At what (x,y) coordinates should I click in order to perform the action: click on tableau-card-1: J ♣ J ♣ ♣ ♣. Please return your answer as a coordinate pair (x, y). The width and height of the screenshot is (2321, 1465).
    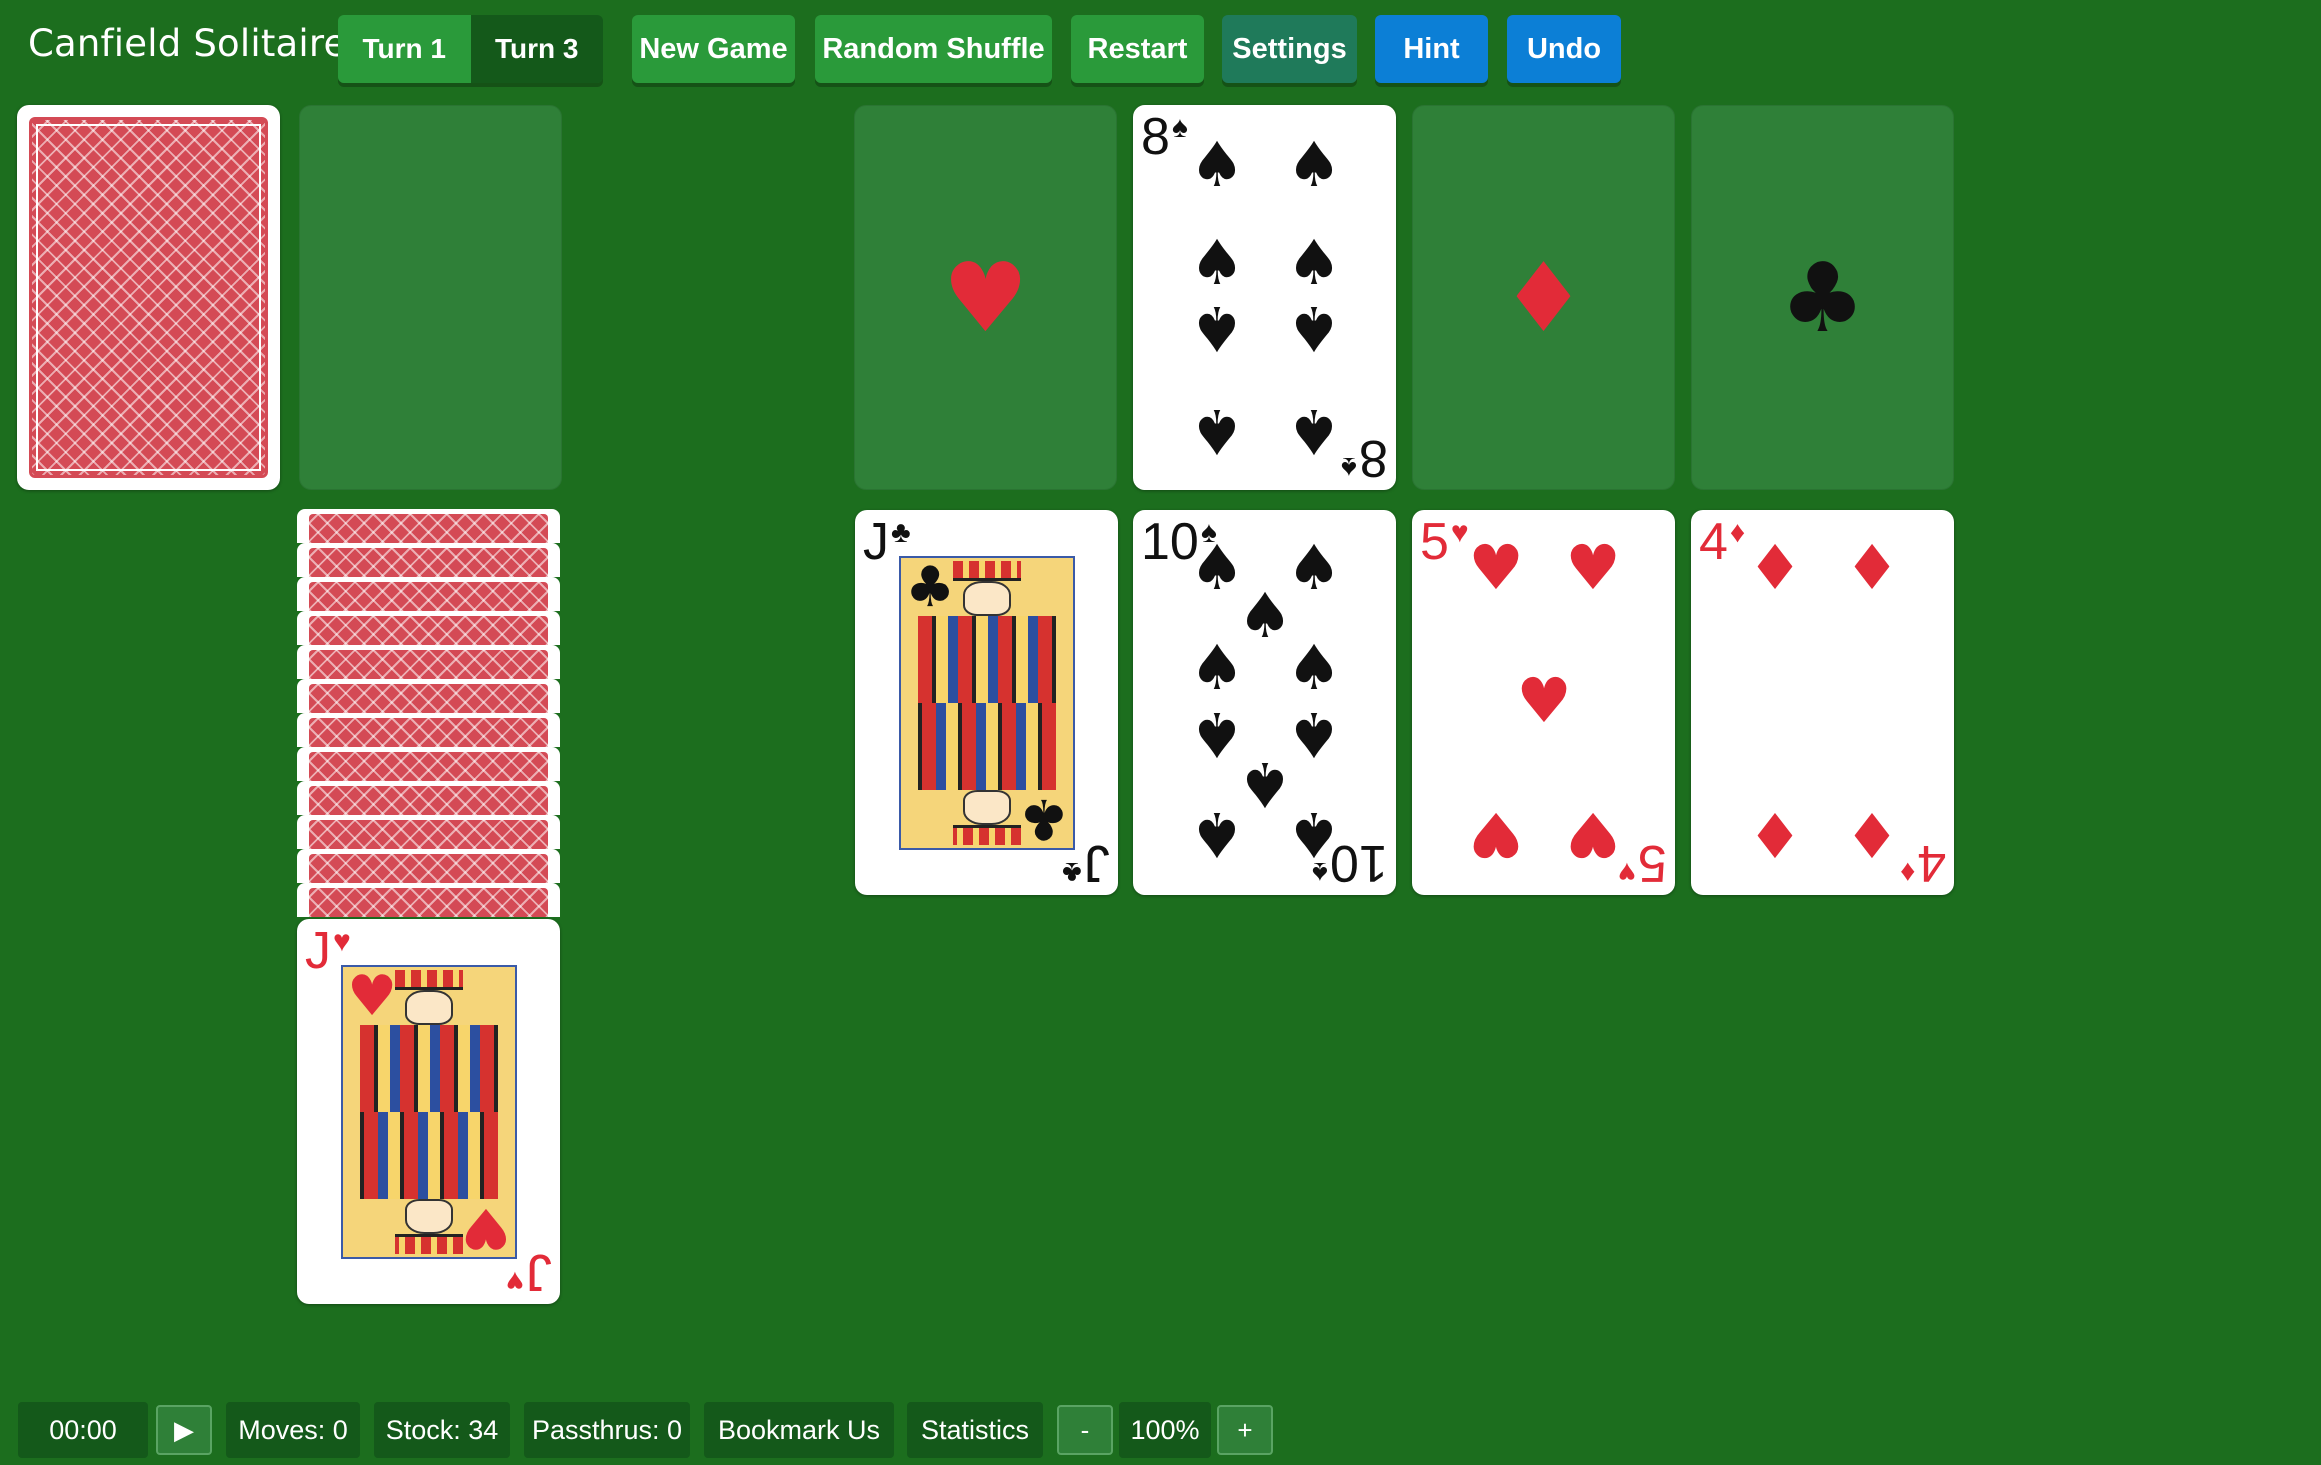
    Looking at the image, I should click on (986, 702).